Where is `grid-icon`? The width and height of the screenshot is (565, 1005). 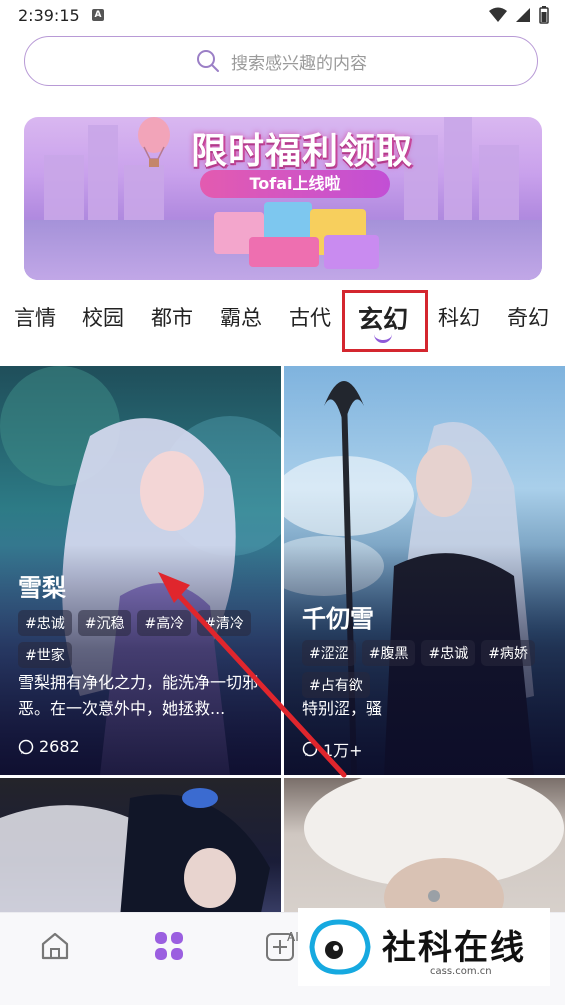
grid-icon is located at coordinates (169, 946).